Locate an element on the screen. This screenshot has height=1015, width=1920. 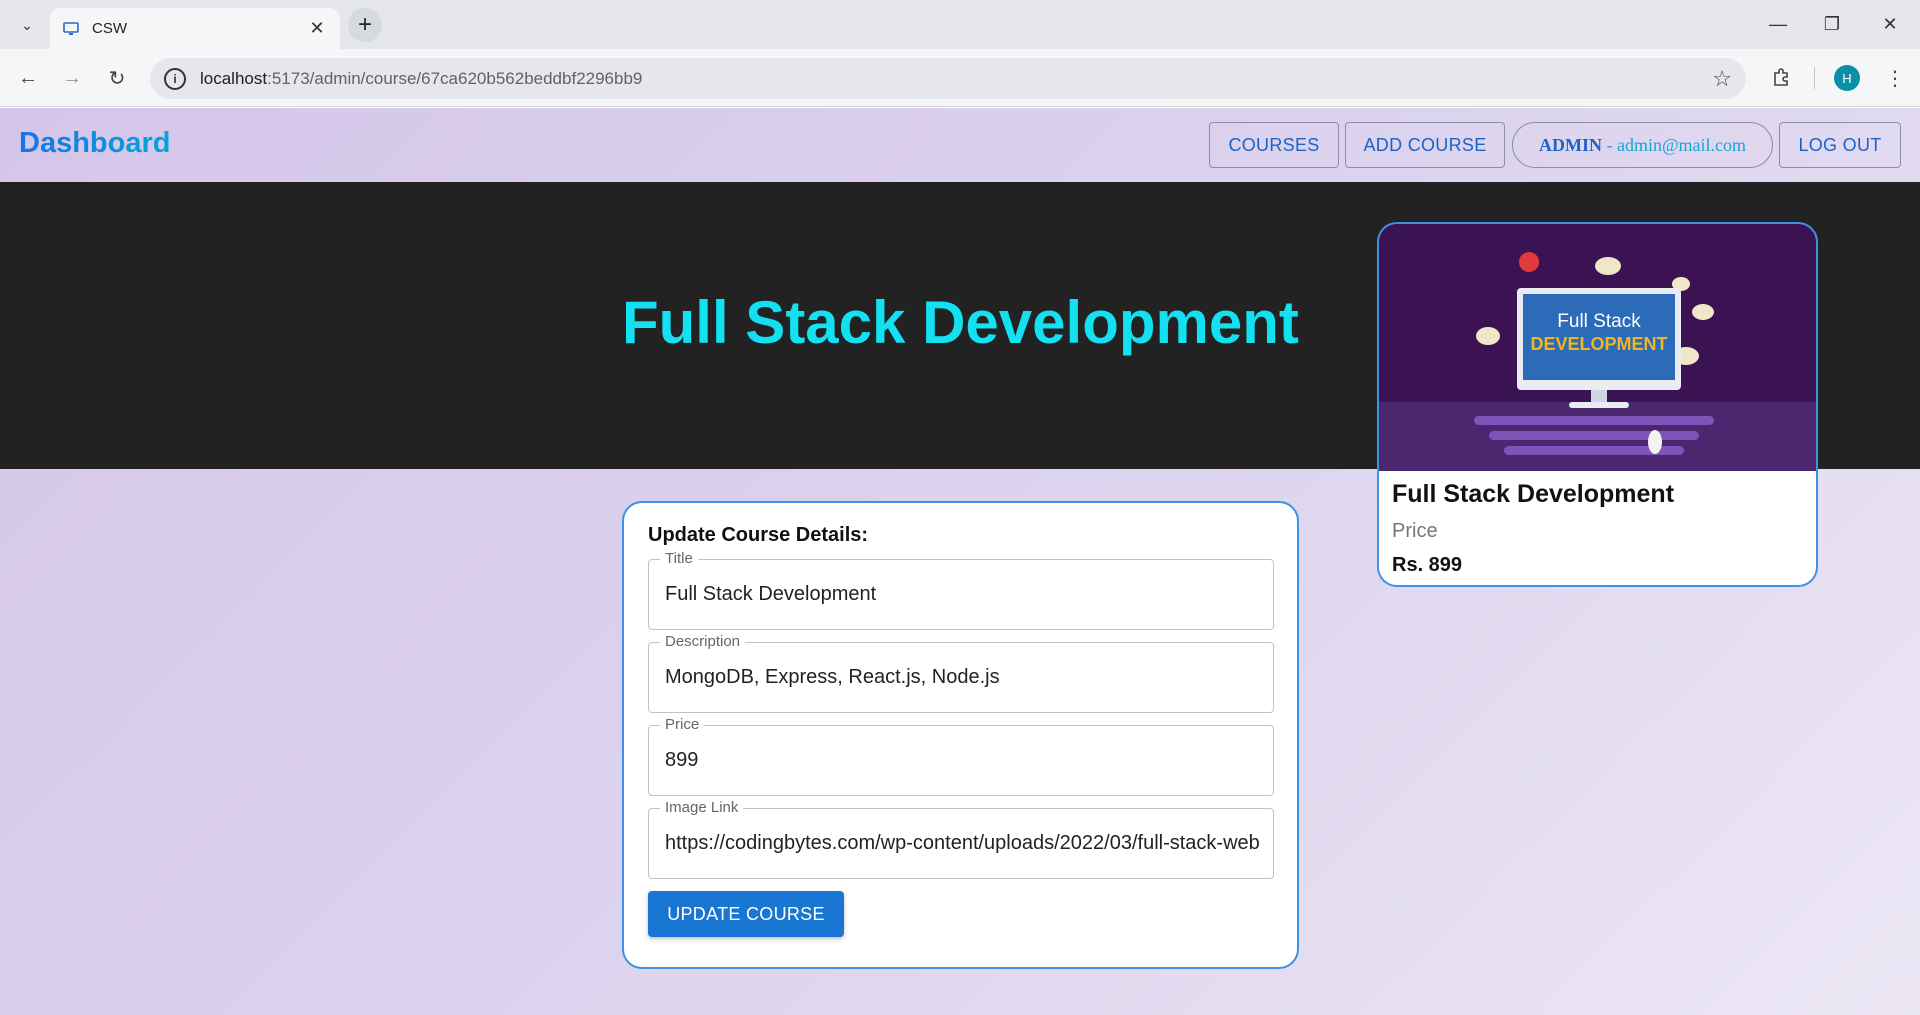
admin-profile-chip: ADMIN - admin@mail.com is located at coordinates (1642, 145).